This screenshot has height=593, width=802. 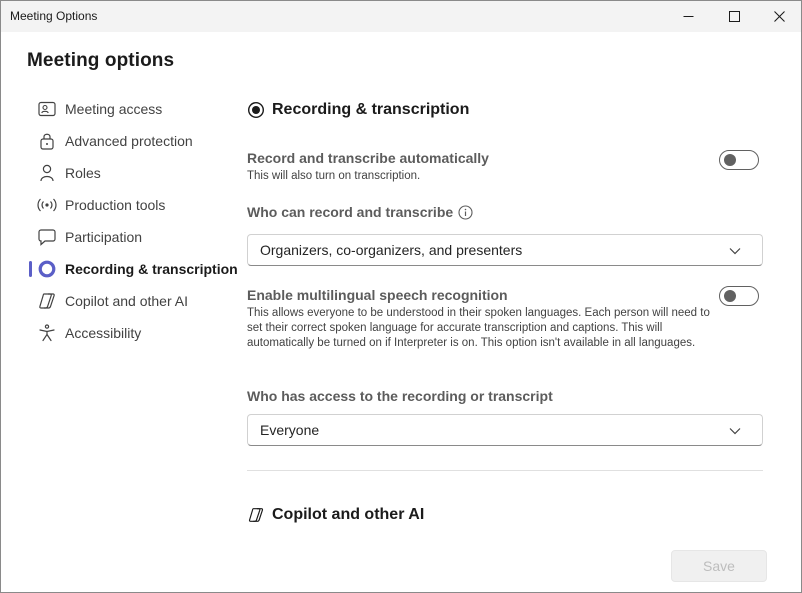 What do you see at coordinates (47, 141) in the screenshot?
I see `lock-icon` at bounding box center [47, 141].